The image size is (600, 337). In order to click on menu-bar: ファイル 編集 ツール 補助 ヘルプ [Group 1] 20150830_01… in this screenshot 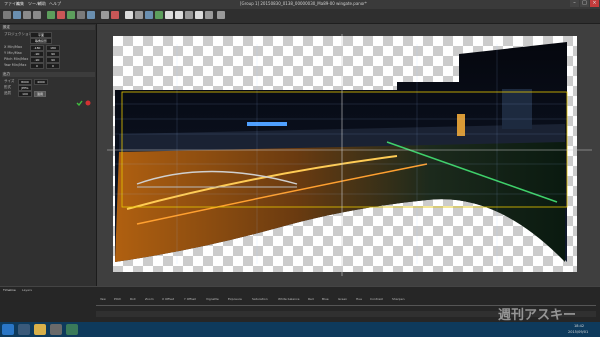, I will do `click(300, 4)`.